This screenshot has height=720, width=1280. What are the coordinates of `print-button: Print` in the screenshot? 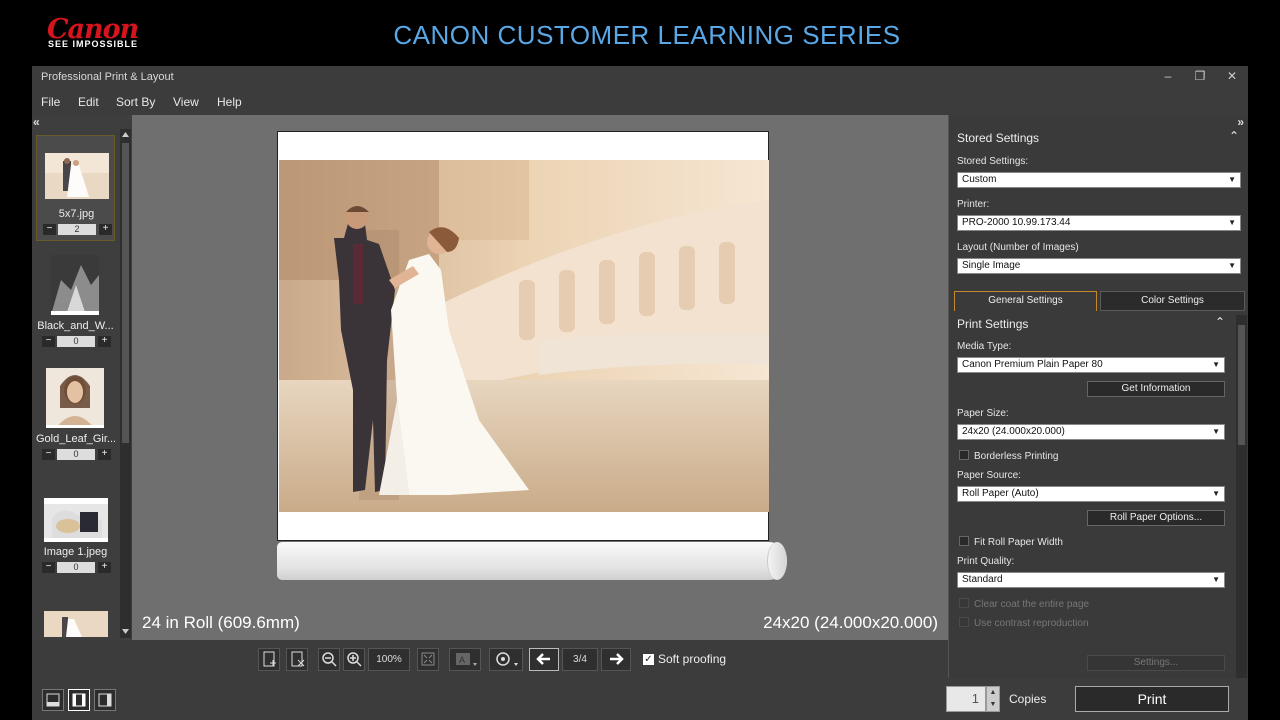 It's located at (1152, 699).